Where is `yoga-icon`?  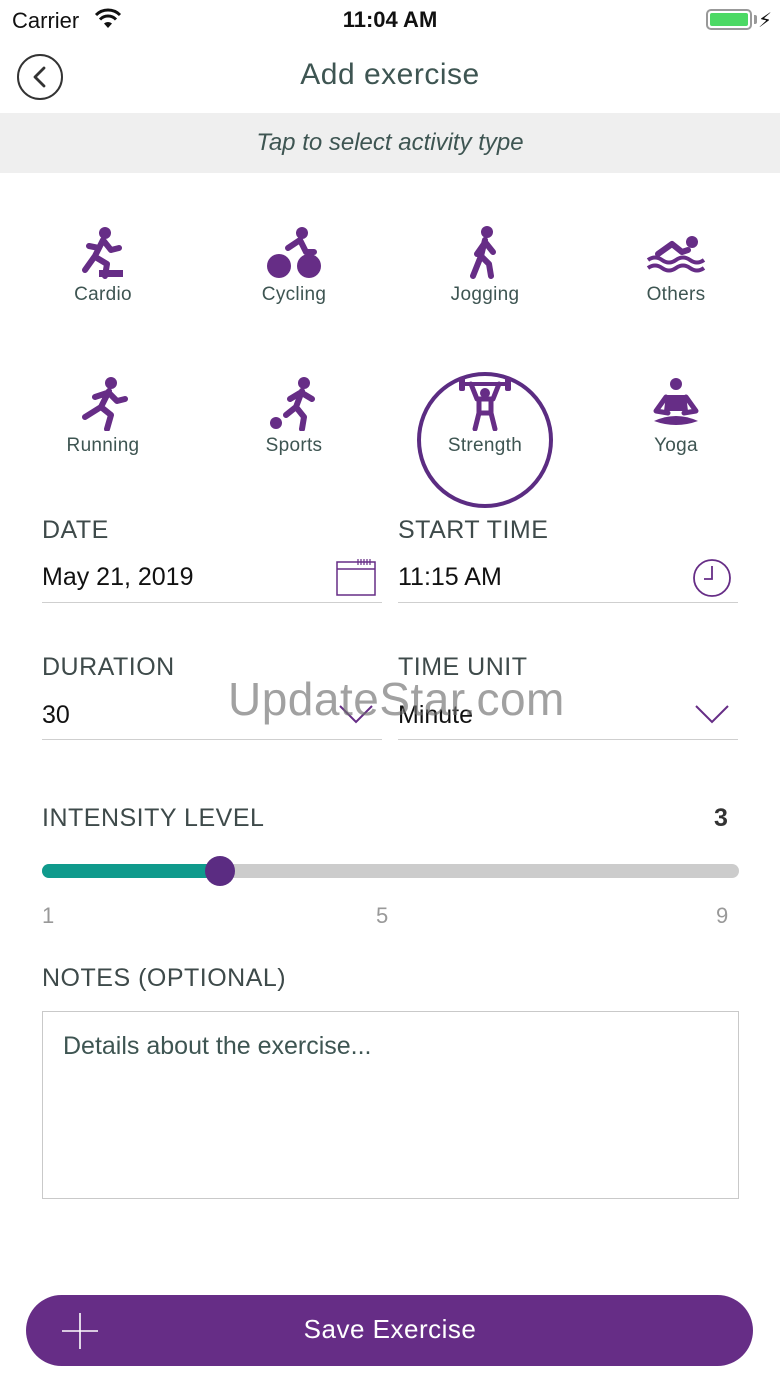
yoga-icon is located at coordinates (676, 401).